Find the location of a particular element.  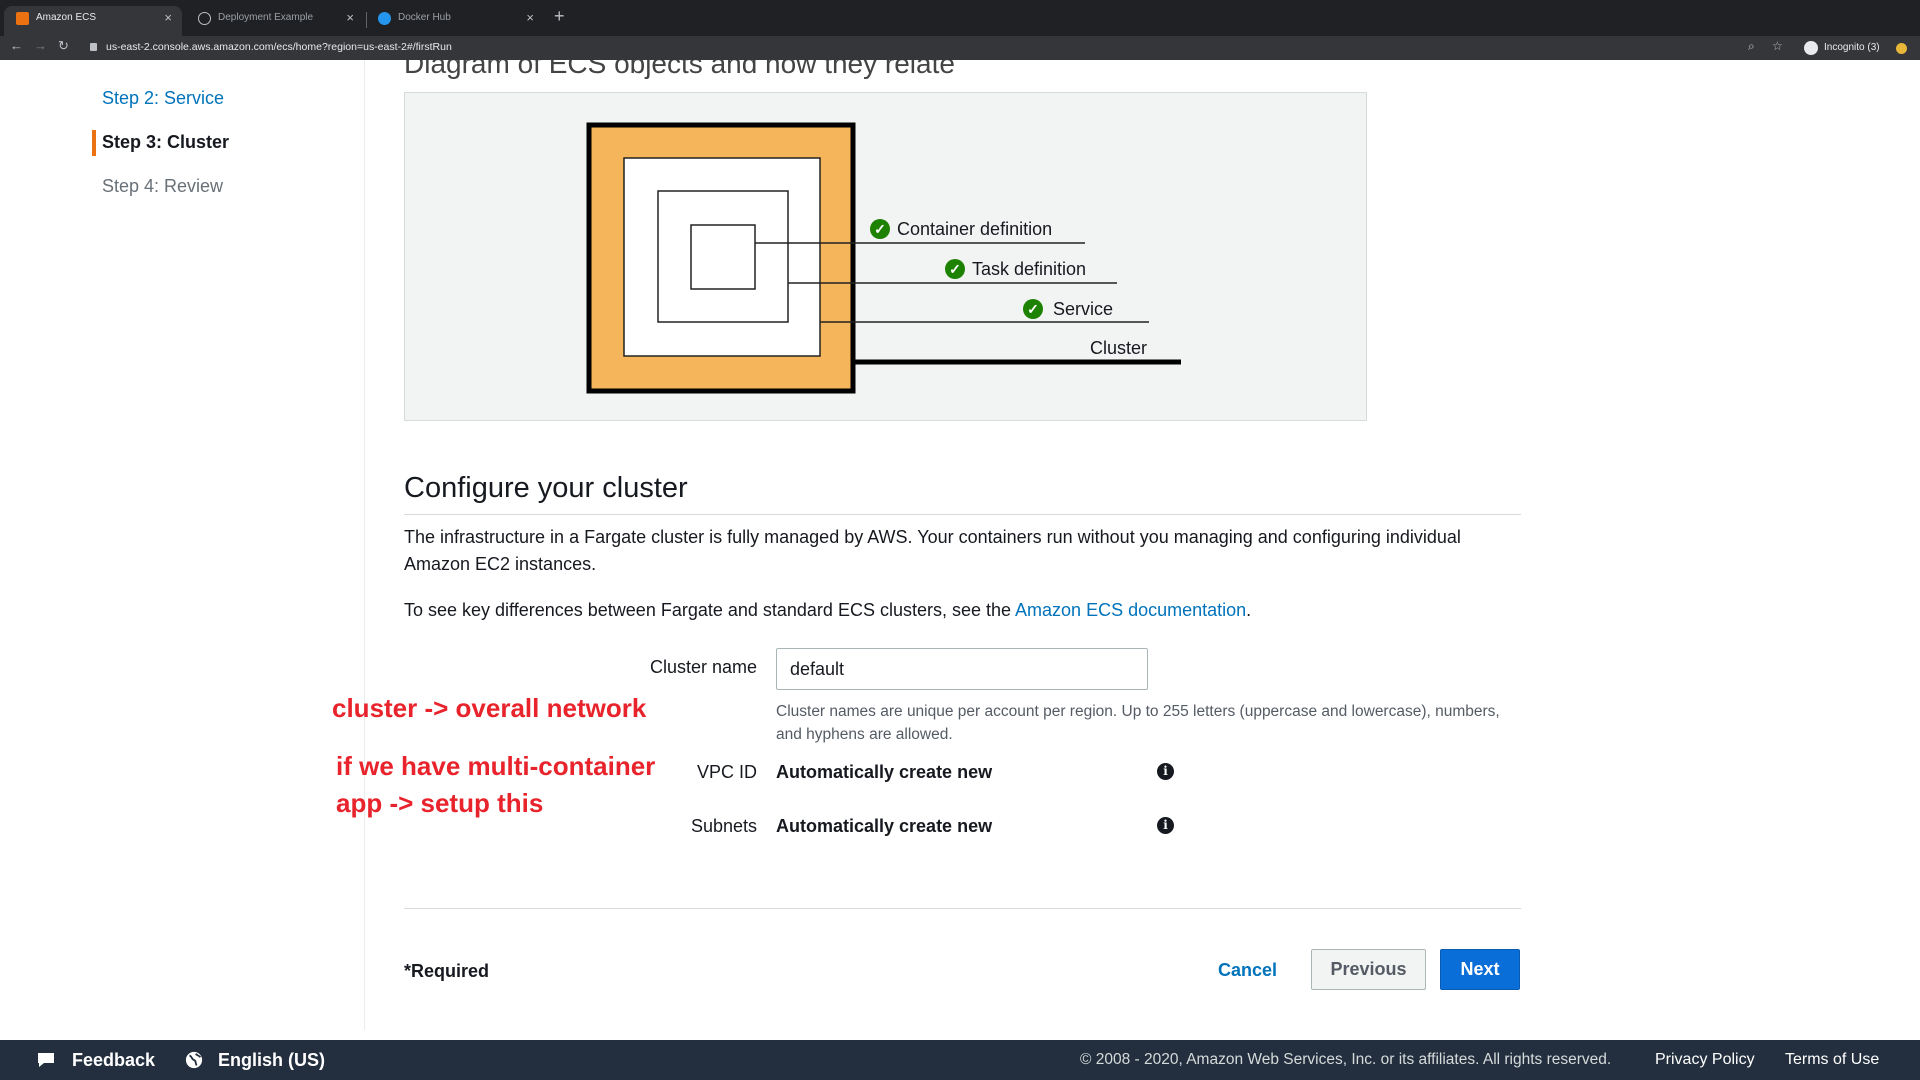

service-label: Service is located at coordinates (1083, 309).